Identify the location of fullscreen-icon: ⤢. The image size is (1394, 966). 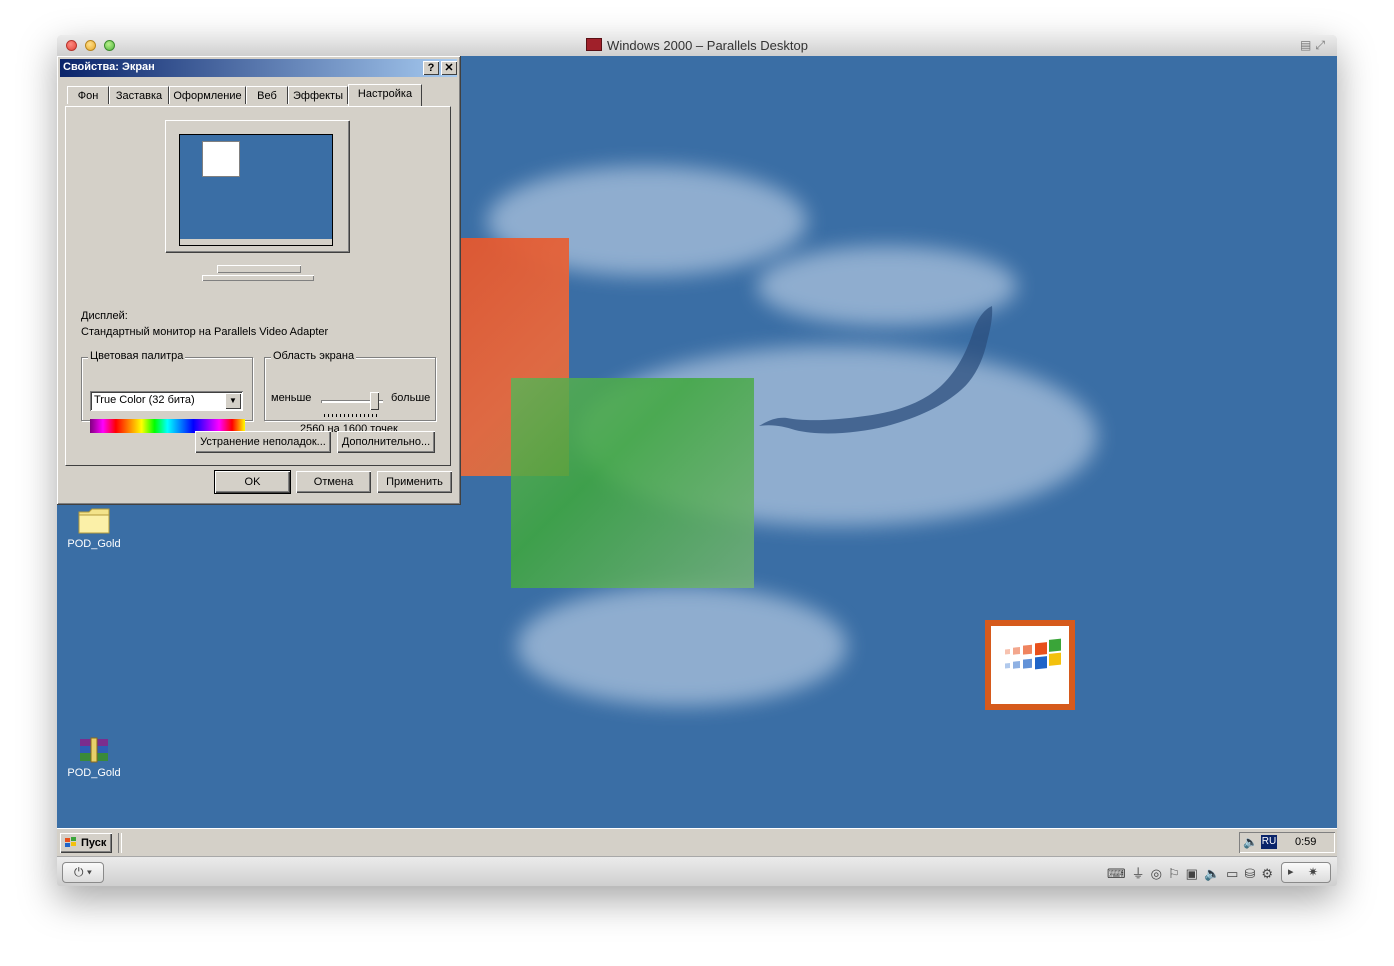
(1322, 45).